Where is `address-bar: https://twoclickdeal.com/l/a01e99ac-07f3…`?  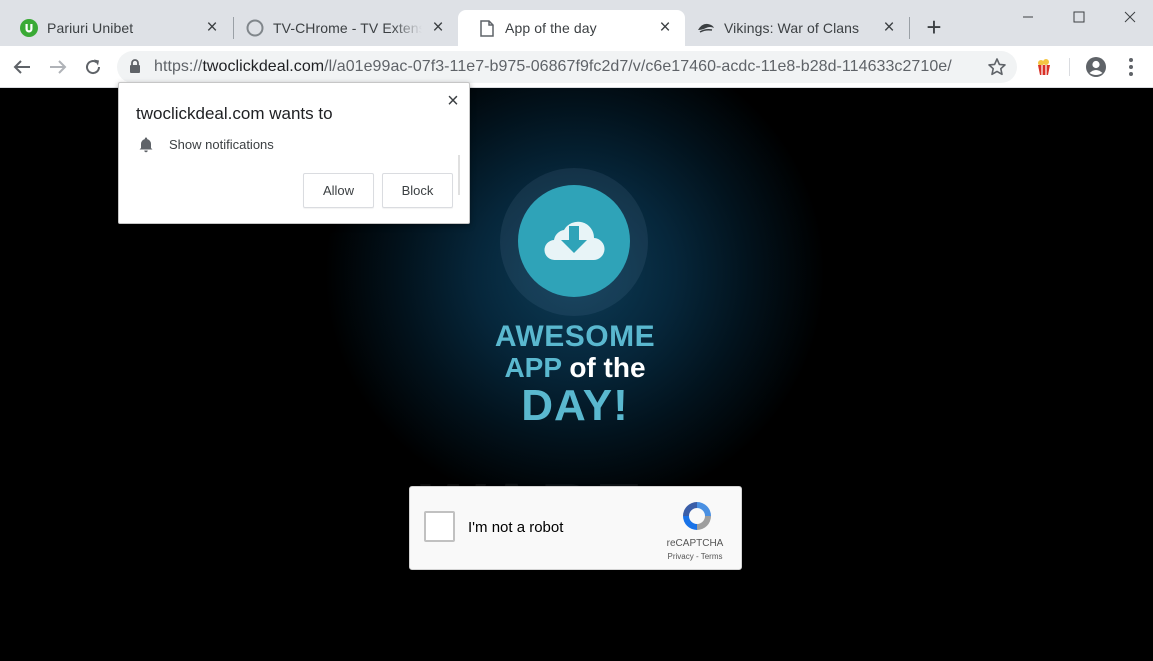
address-bar: https://twoclickdeal.com/l/a01e99ac-07f3… is located at coordinates (567, 67).